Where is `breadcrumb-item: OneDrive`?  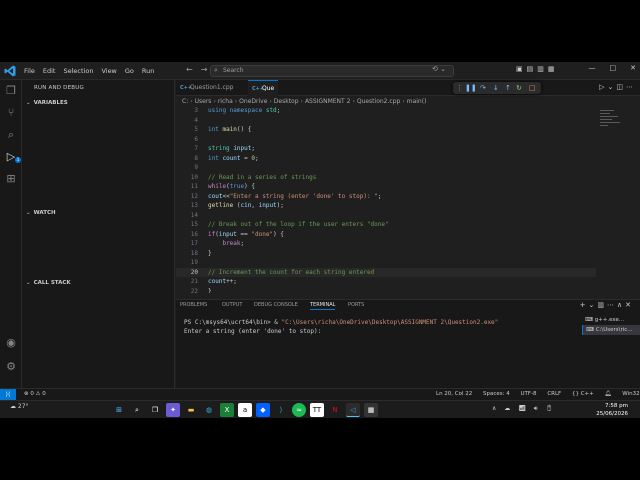
breadcrumb-item: OneDrive is located at coordinates (253, 101).